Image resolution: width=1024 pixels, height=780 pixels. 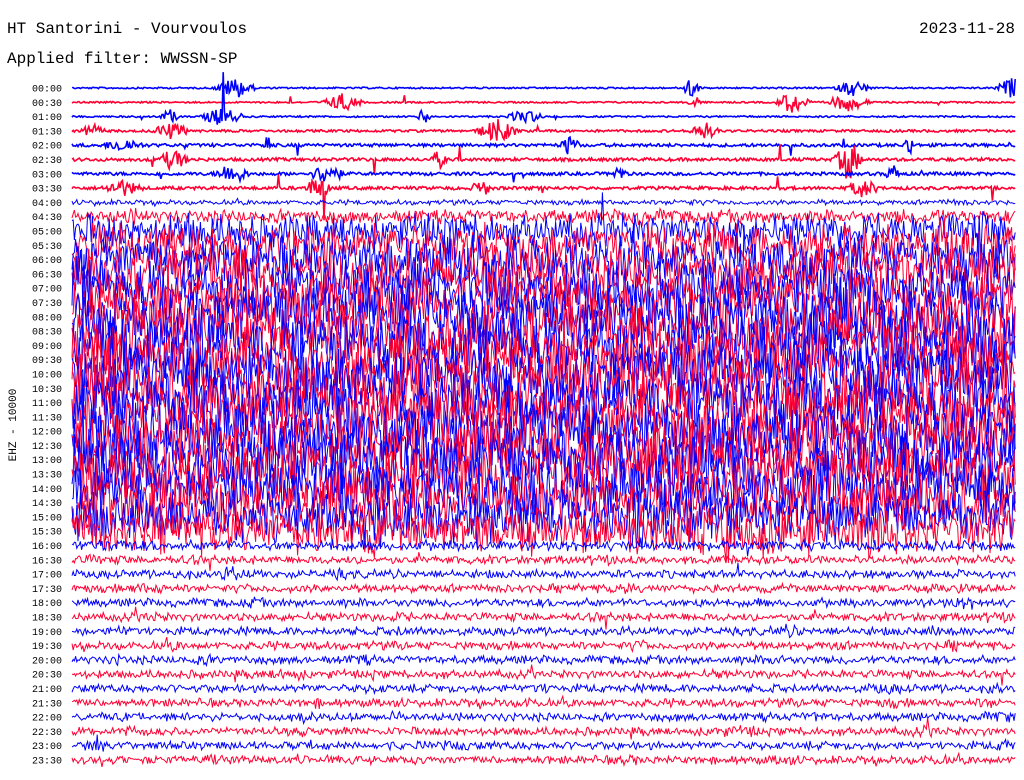 I want to click on trace-time-label: 15:30, so click(x=47, y=533).